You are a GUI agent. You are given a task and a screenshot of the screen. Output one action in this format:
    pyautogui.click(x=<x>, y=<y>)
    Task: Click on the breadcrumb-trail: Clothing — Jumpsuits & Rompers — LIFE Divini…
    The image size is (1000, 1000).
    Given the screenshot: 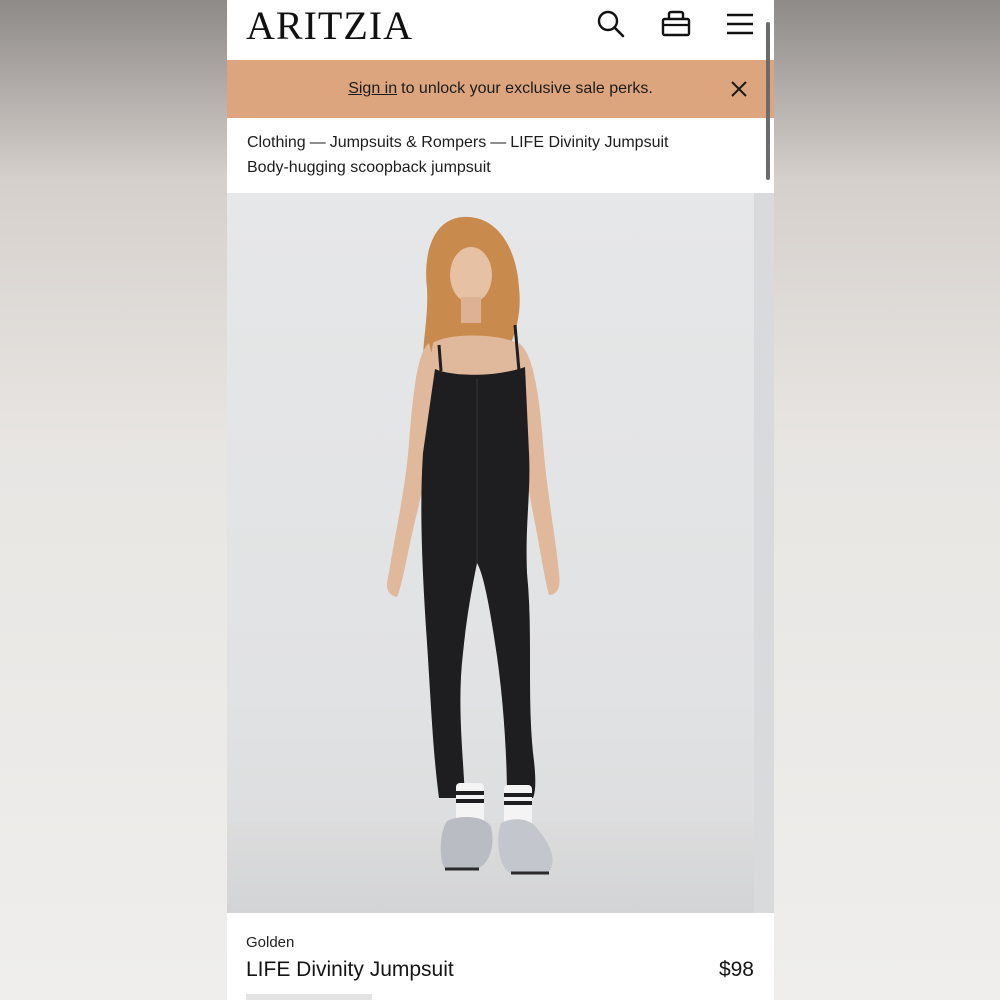 What is the action you would take?
    pyautogui.click(x=502, y=142)
    